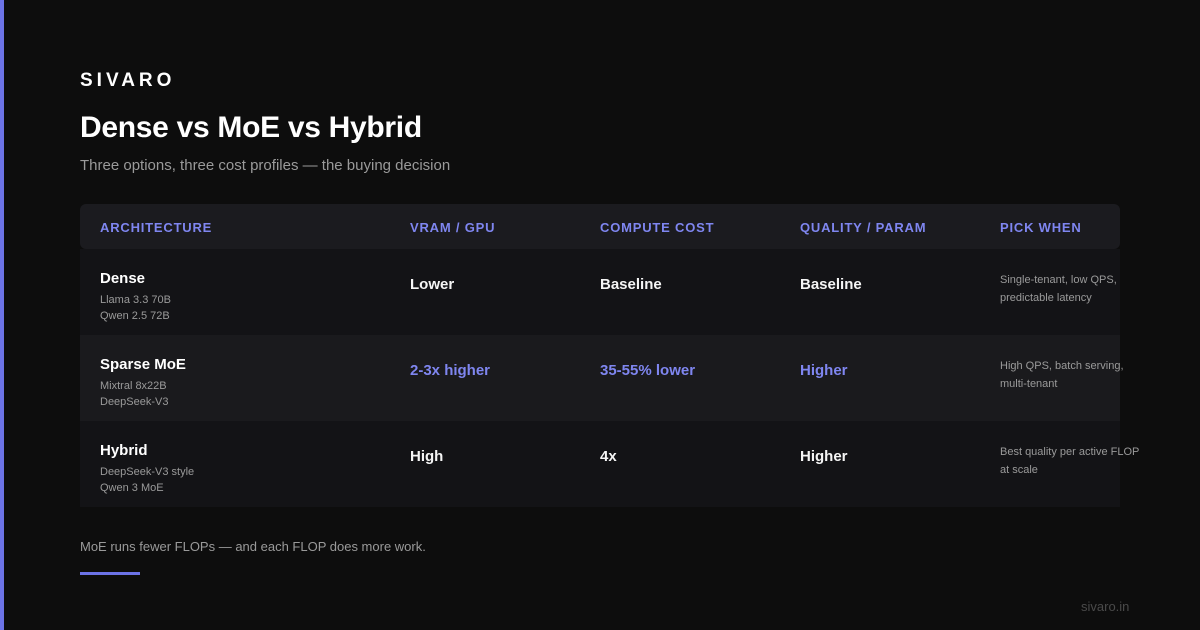 The image size is (1200, 630). I want to click on header-quality-param: QUALITY / PARAM, so click(863, 227).